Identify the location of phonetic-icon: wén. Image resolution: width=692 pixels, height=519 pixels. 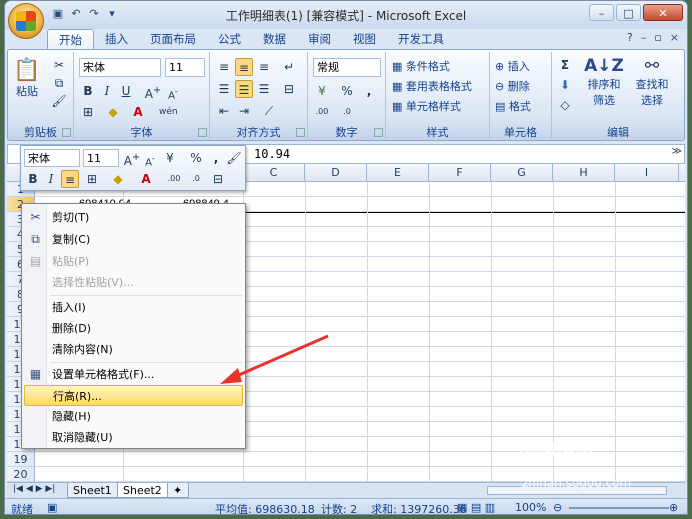
(168, 112).